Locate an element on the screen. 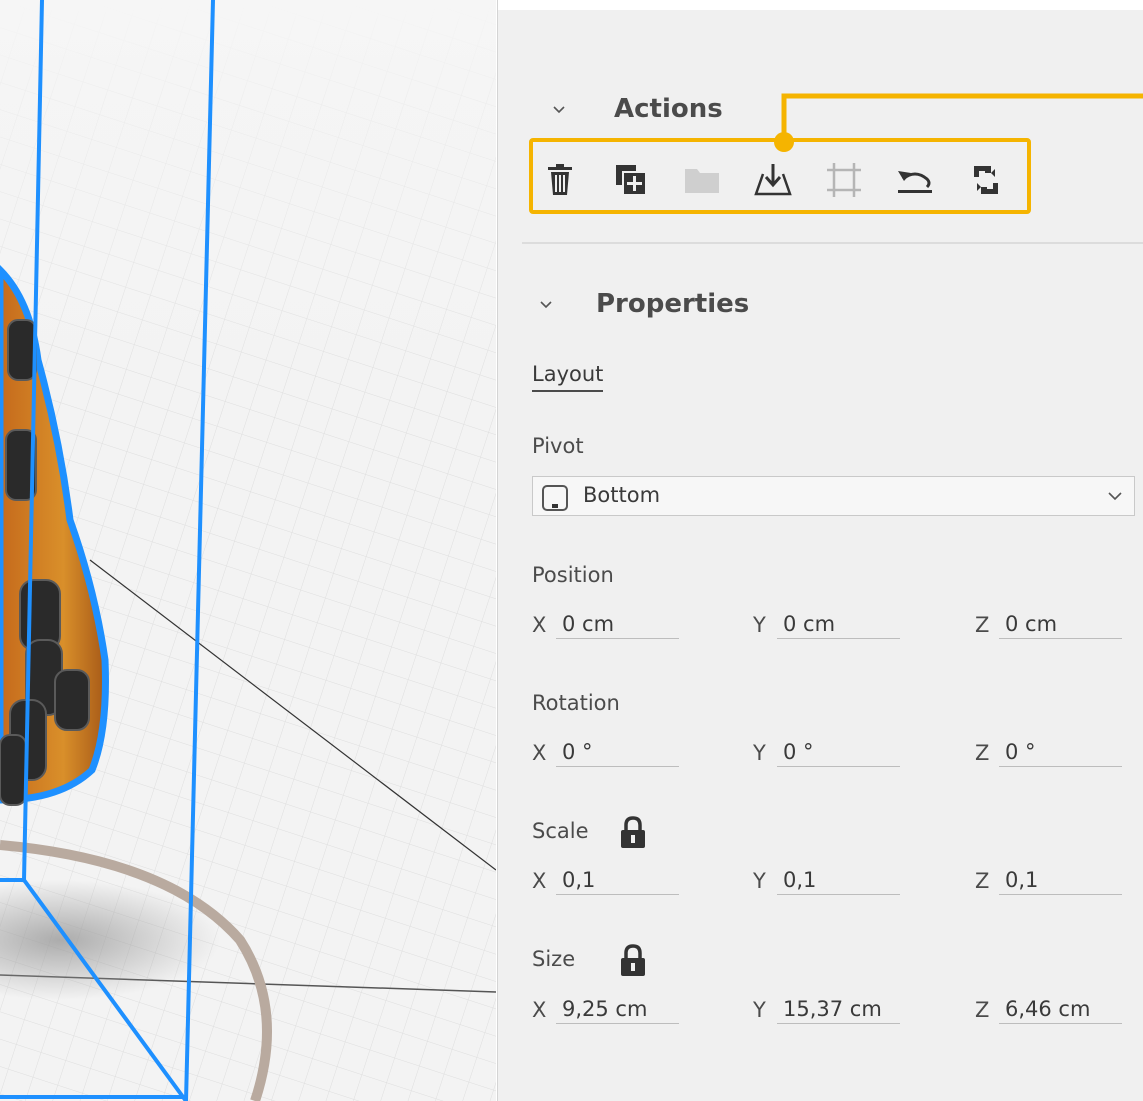  group-button is located at coordinates (702, 180).